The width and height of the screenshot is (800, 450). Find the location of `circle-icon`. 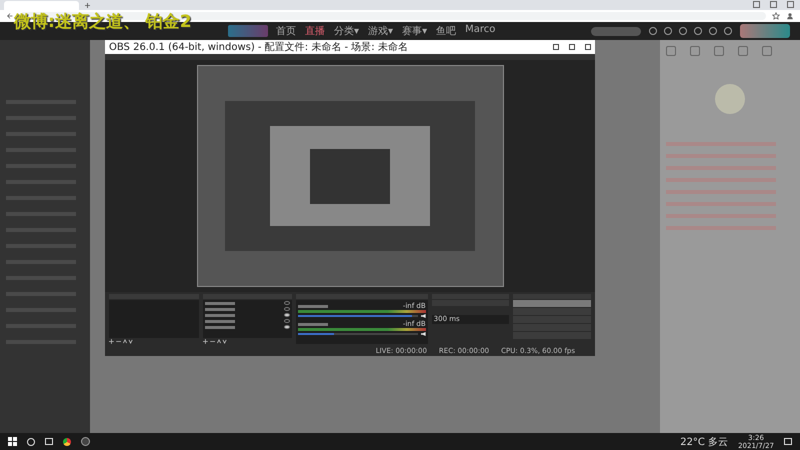

circle-icon is located at coordinates (31, 442).